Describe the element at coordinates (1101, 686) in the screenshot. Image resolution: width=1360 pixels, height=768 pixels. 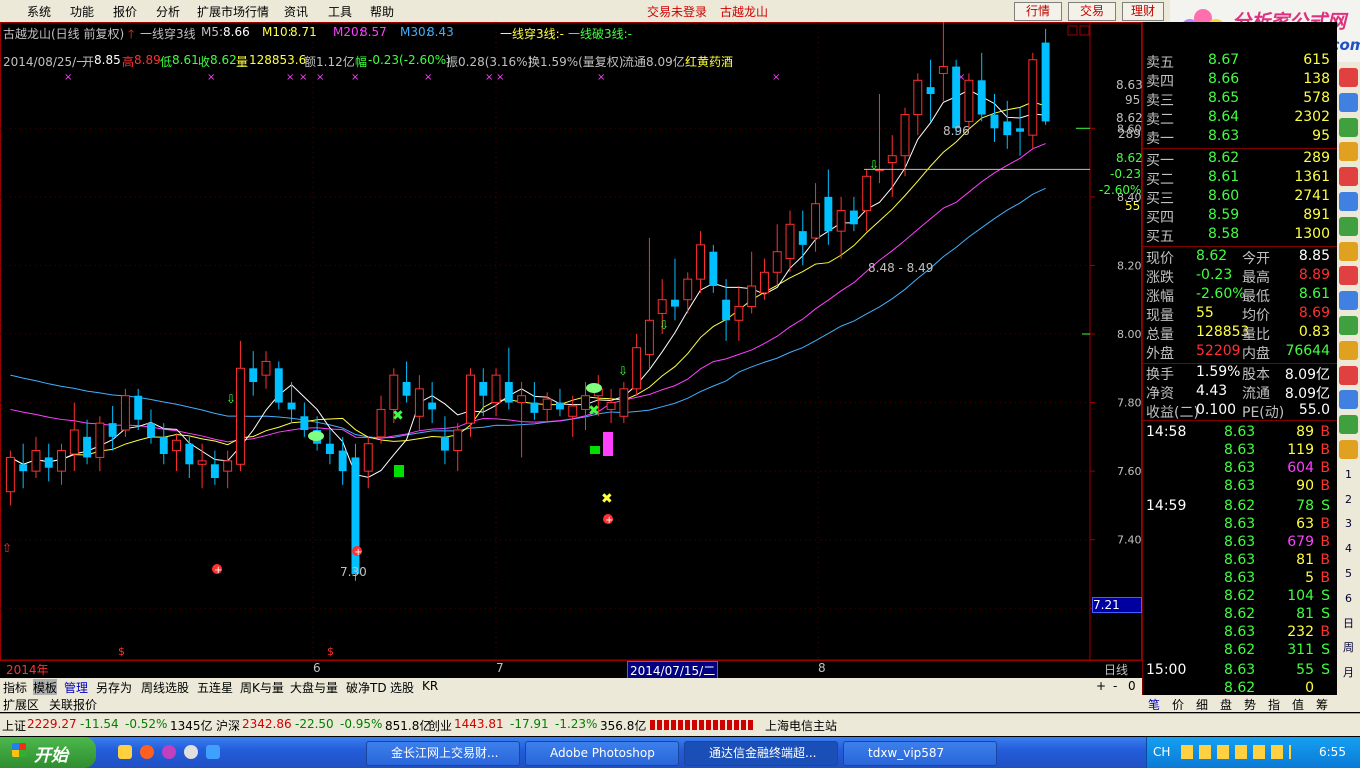
I see `zoom-in-button: +` at that location.